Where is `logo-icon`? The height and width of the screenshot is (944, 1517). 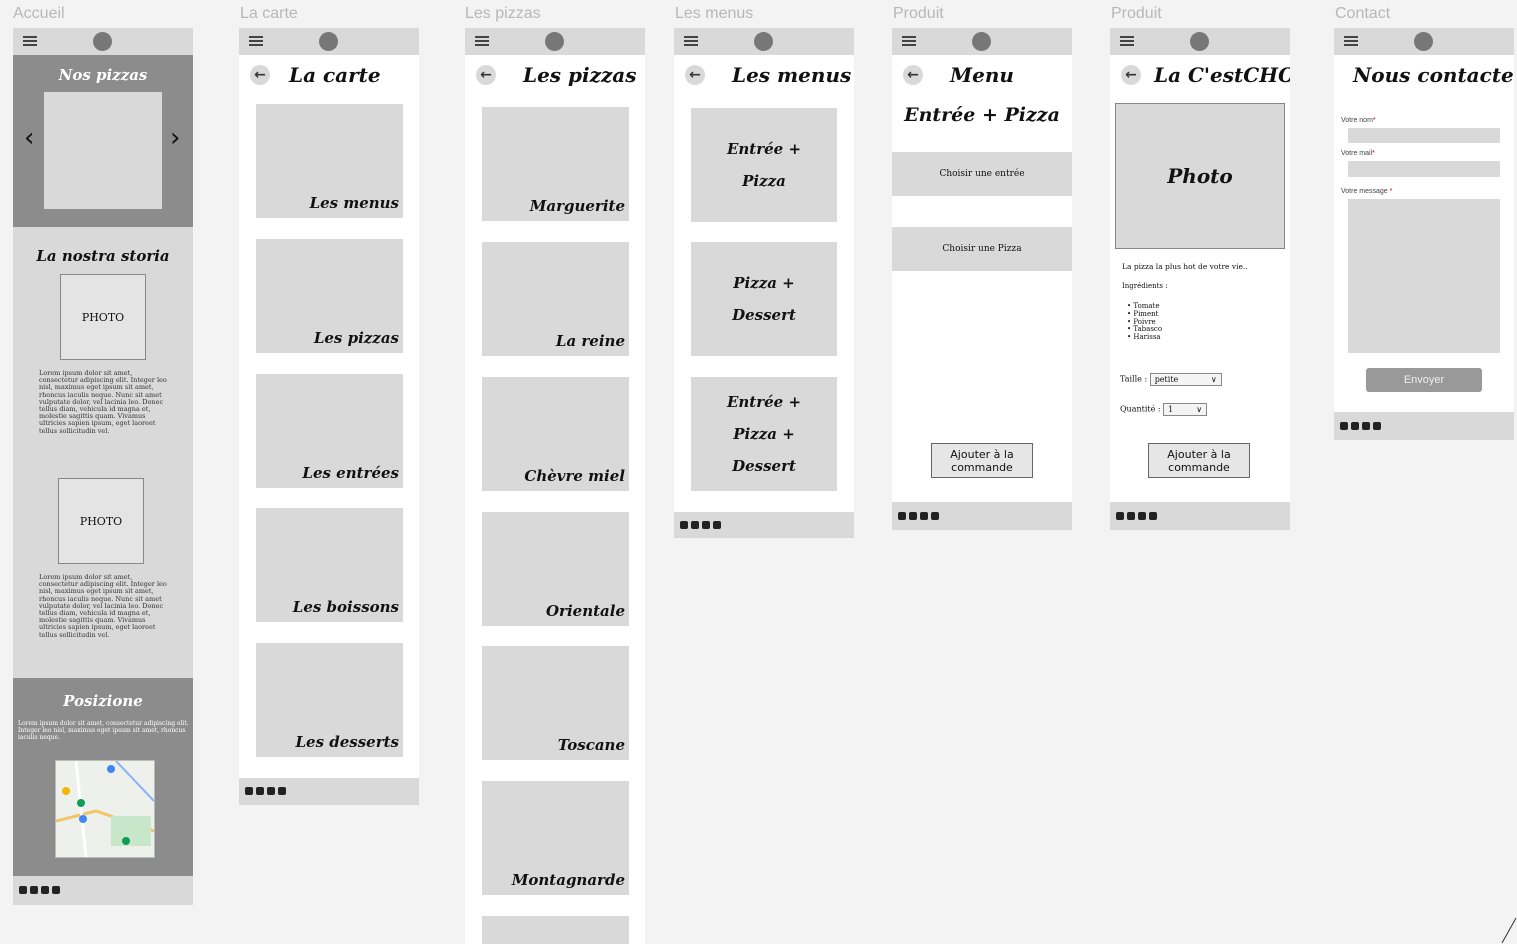
logo-icon is located at coordinates (1423, 41).